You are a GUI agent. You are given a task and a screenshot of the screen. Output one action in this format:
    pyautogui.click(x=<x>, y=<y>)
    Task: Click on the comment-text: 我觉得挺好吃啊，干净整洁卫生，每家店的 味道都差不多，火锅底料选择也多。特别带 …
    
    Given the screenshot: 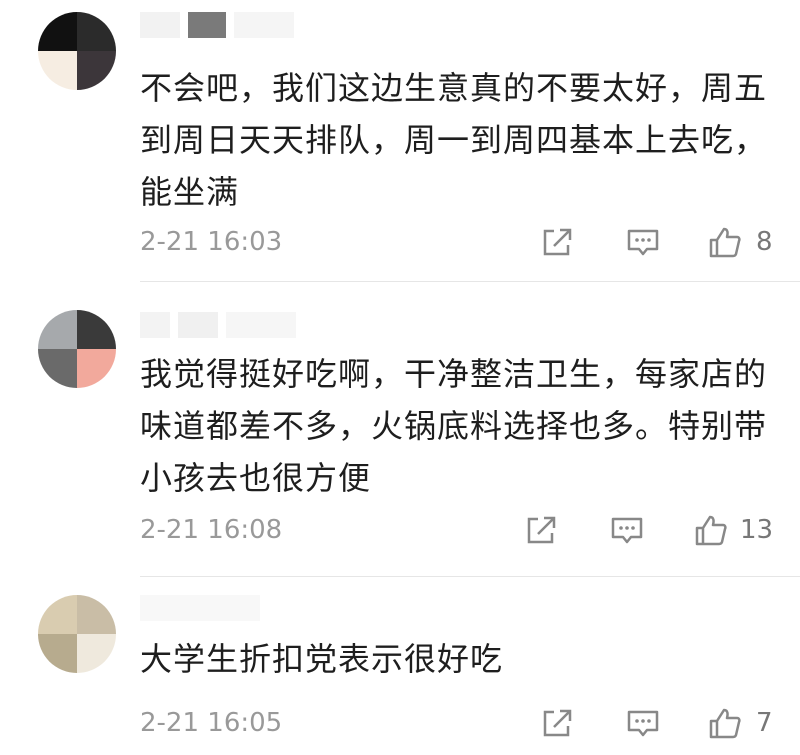 What is the action you would take?
    pyautogui.click(x=454, y=426)
    